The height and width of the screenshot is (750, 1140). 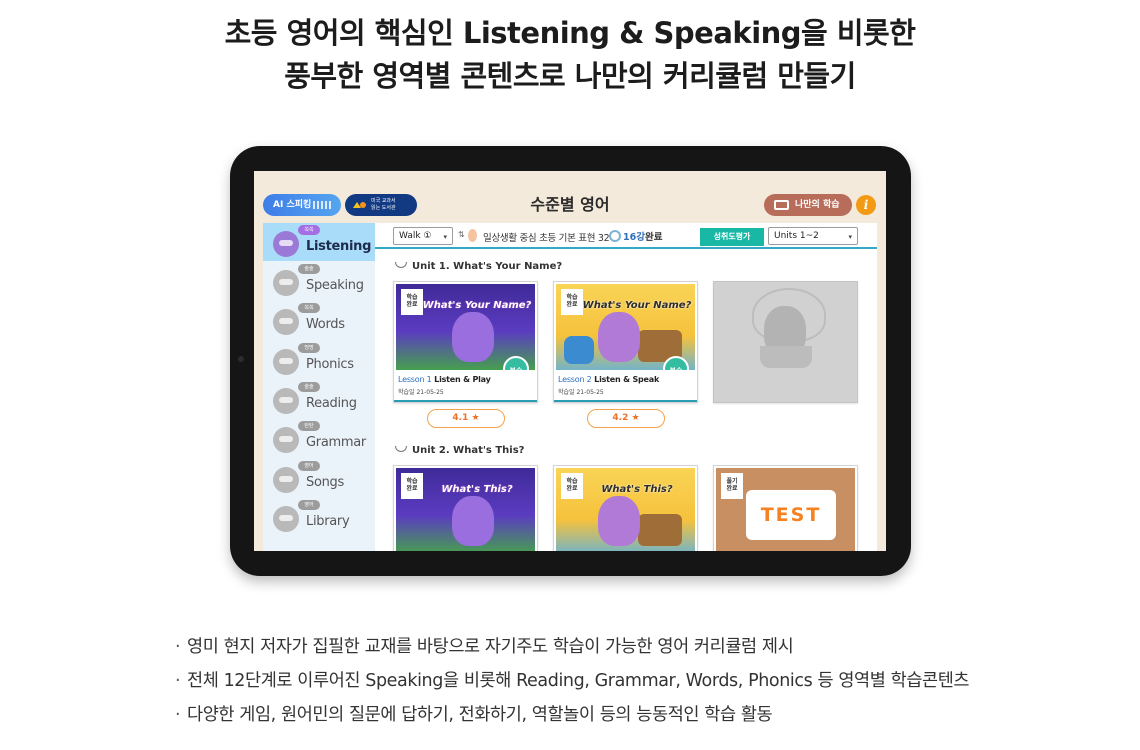 I want to click on sidebar-item-listening: 쏙쏙 Listening, so click(x=319, y=242).